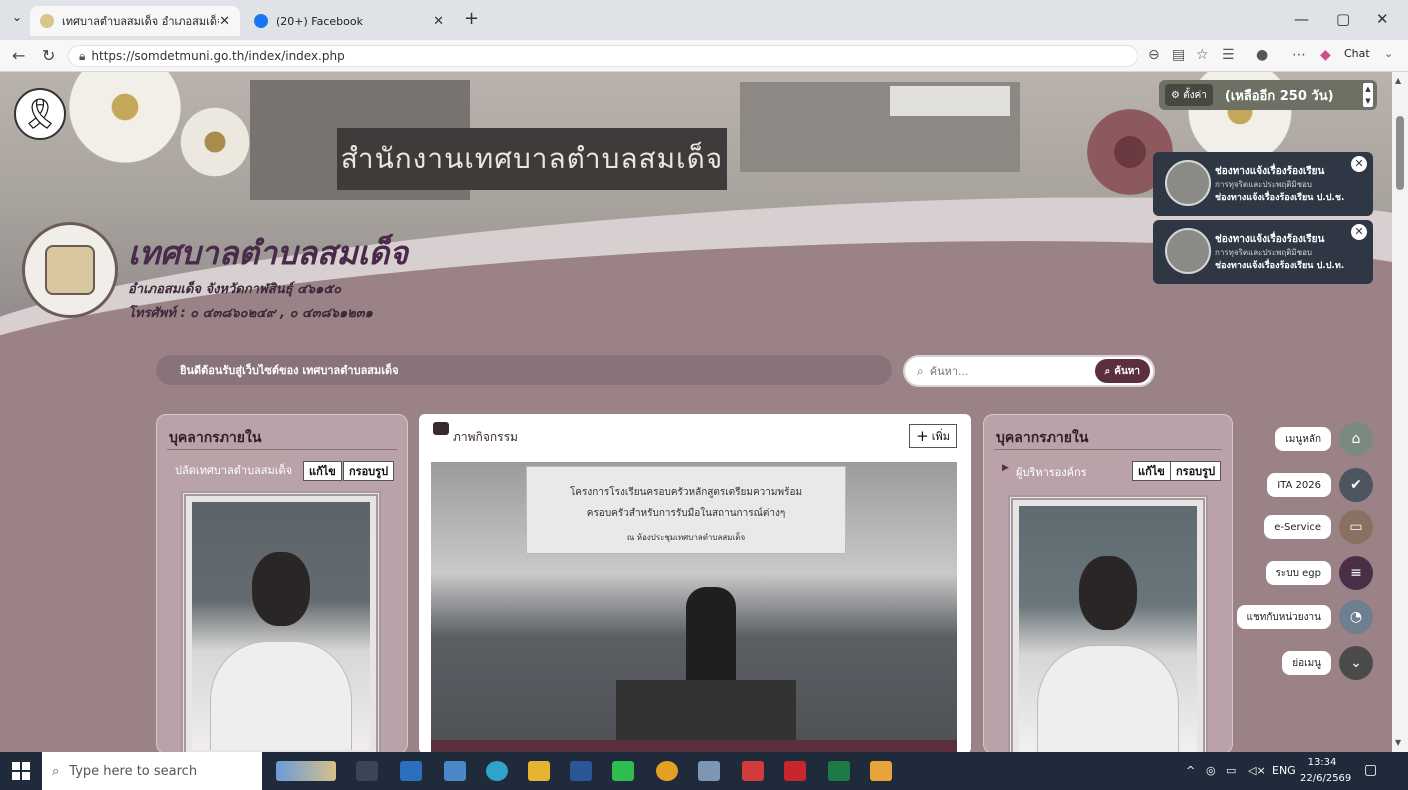  Describe the element at coordinates (1357, 53) in the screenshot. I see `chat-label: Chat` at that location.